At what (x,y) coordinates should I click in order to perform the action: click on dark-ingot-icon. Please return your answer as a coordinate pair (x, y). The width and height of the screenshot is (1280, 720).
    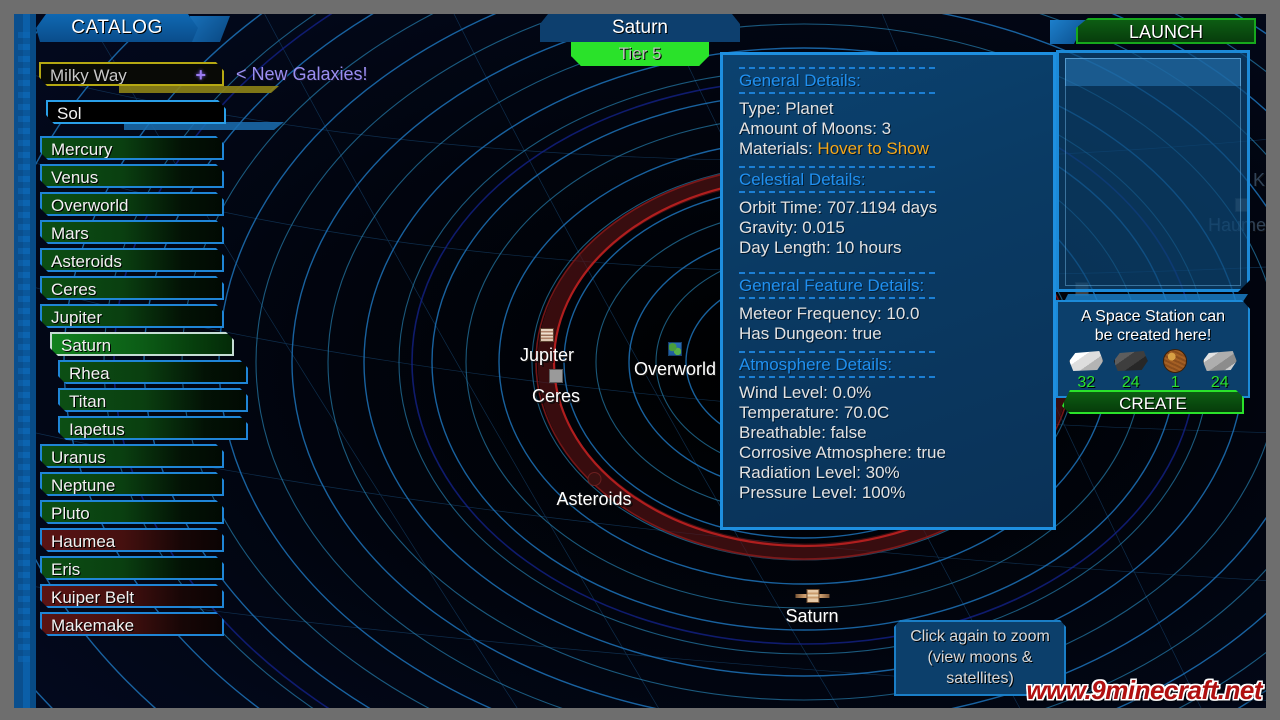
    Looking at the image, I should click on (1130, 361).